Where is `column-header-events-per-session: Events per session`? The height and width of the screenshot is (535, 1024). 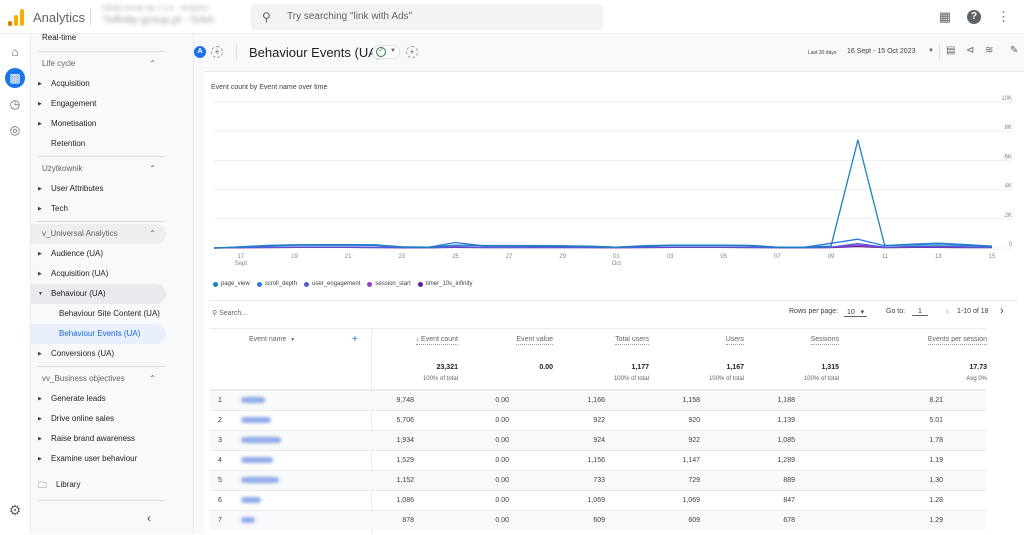
column-header-events-per-session: Events per session is located at coordinates (957, 340).